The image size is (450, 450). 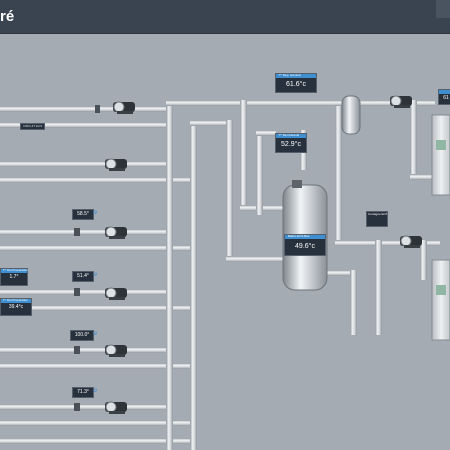 I want to click on supply-temp-widget: T° Dép. Général 61.6°c, so click(x=296, y=83).